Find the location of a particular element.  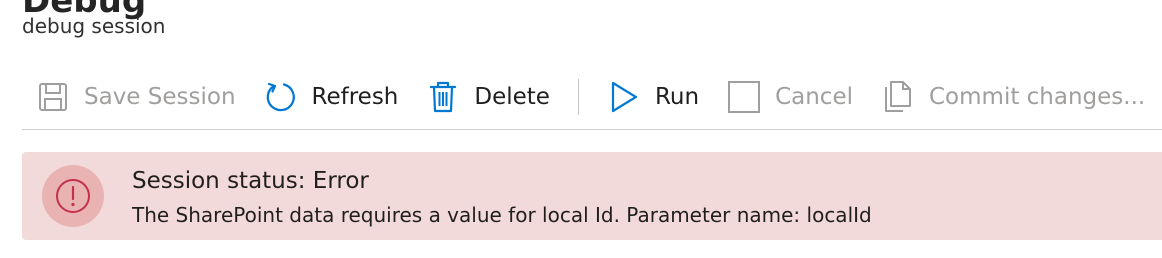

cancel-button: Cancel is located at coordinates (790, 97).